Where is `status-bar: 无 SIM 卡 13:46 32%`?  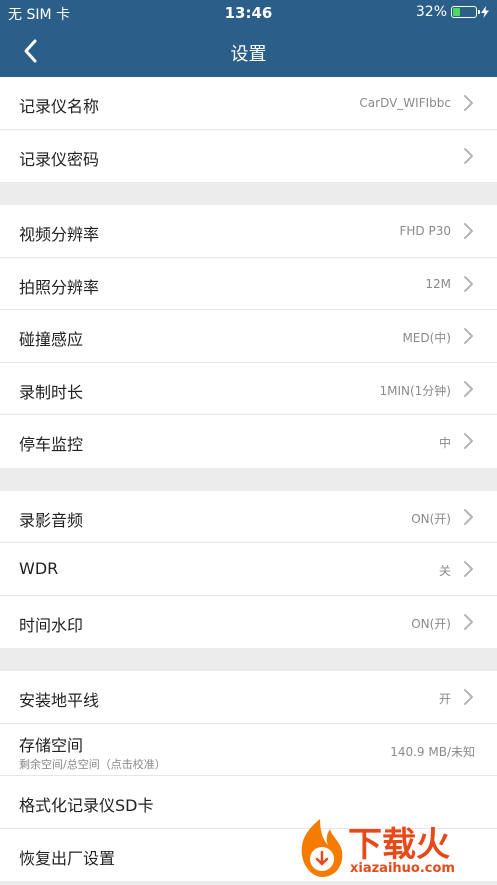
status-bar: 无 SIM 卡 13:46 32% is located at coordinates (248, 13).